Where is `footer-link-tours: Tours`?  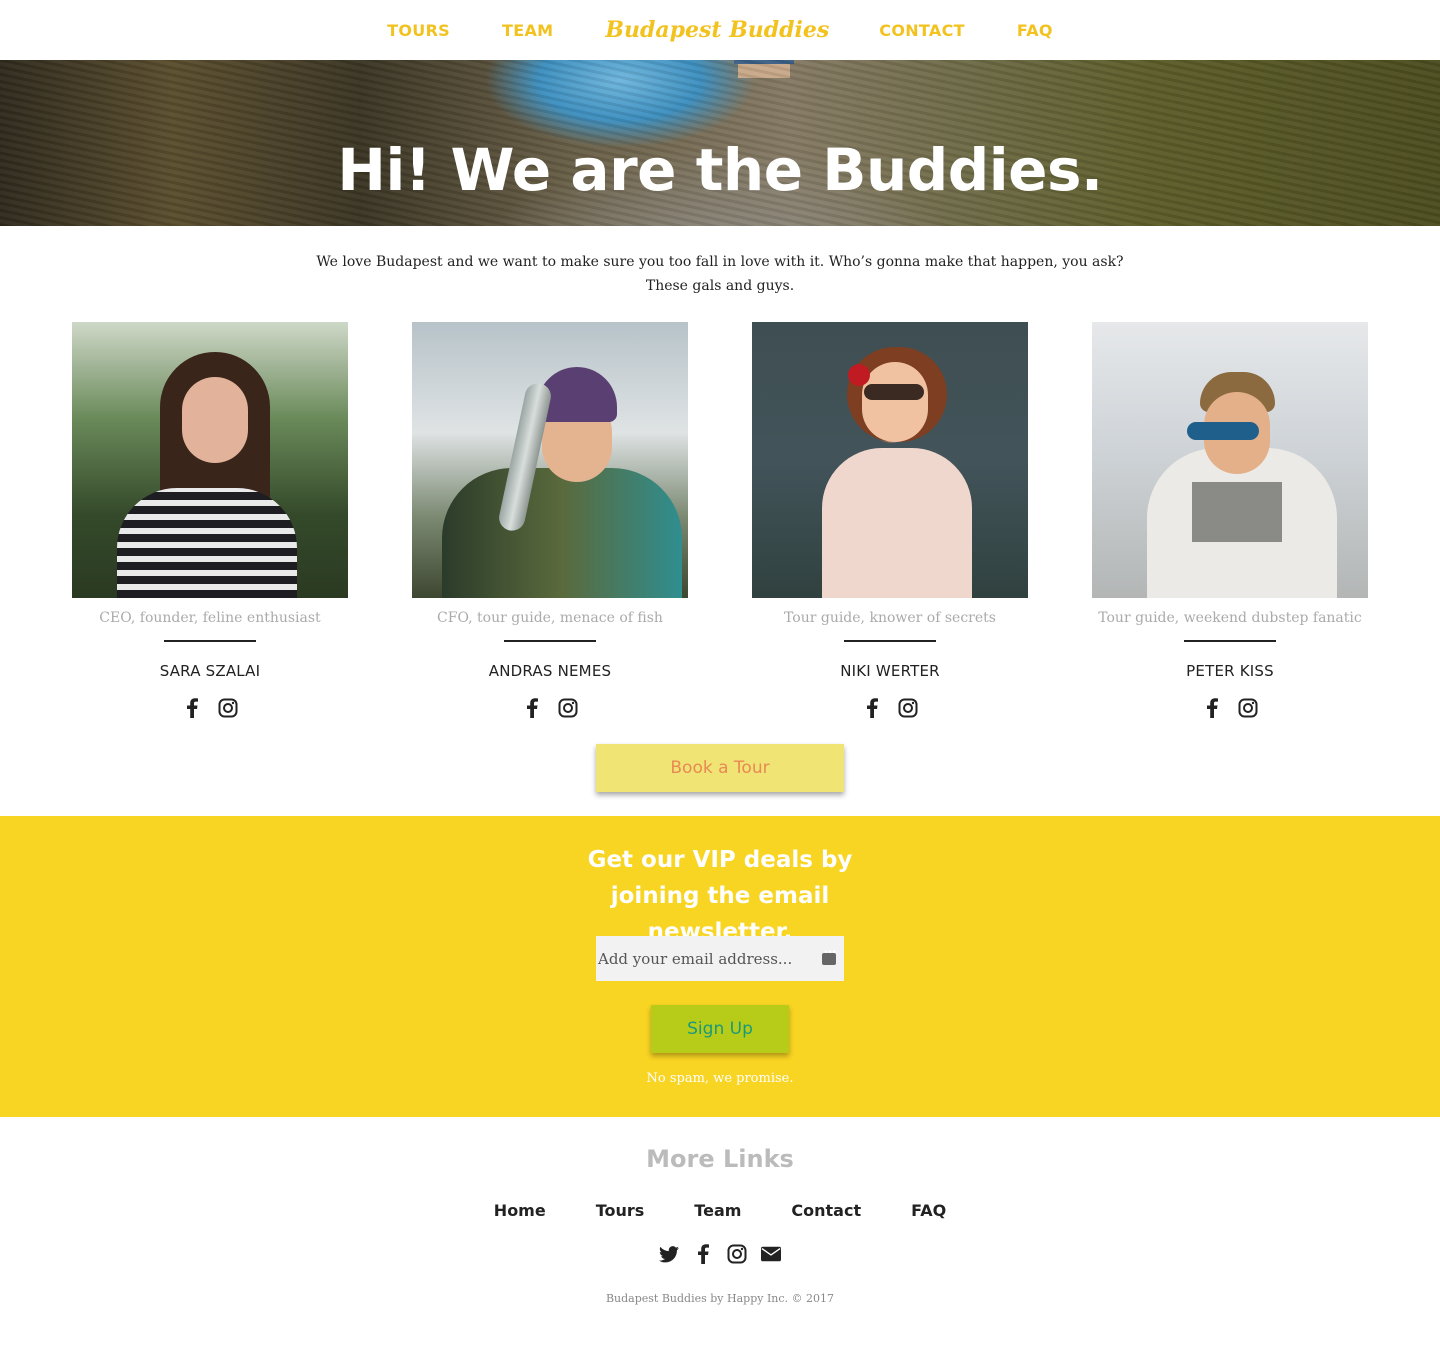 footer-link-tours: Tours is located at coordinates (620, 1210).